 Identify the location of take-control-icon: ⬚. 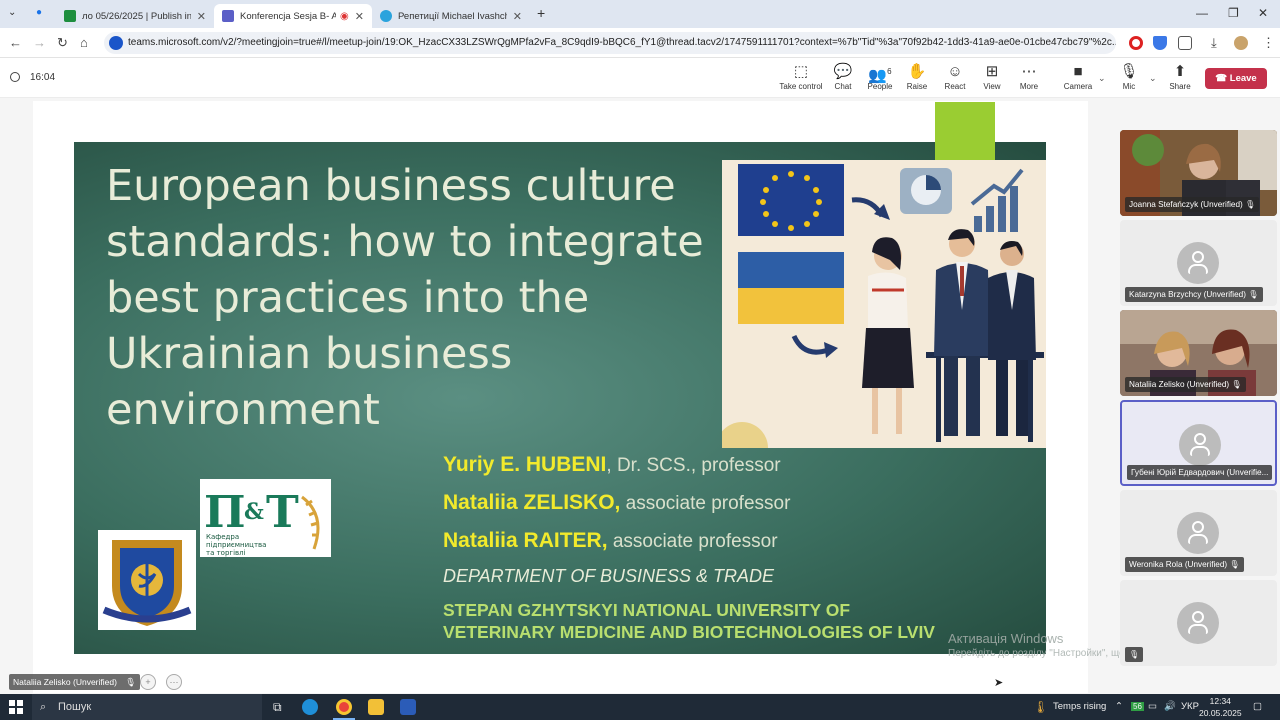
(801, 71).